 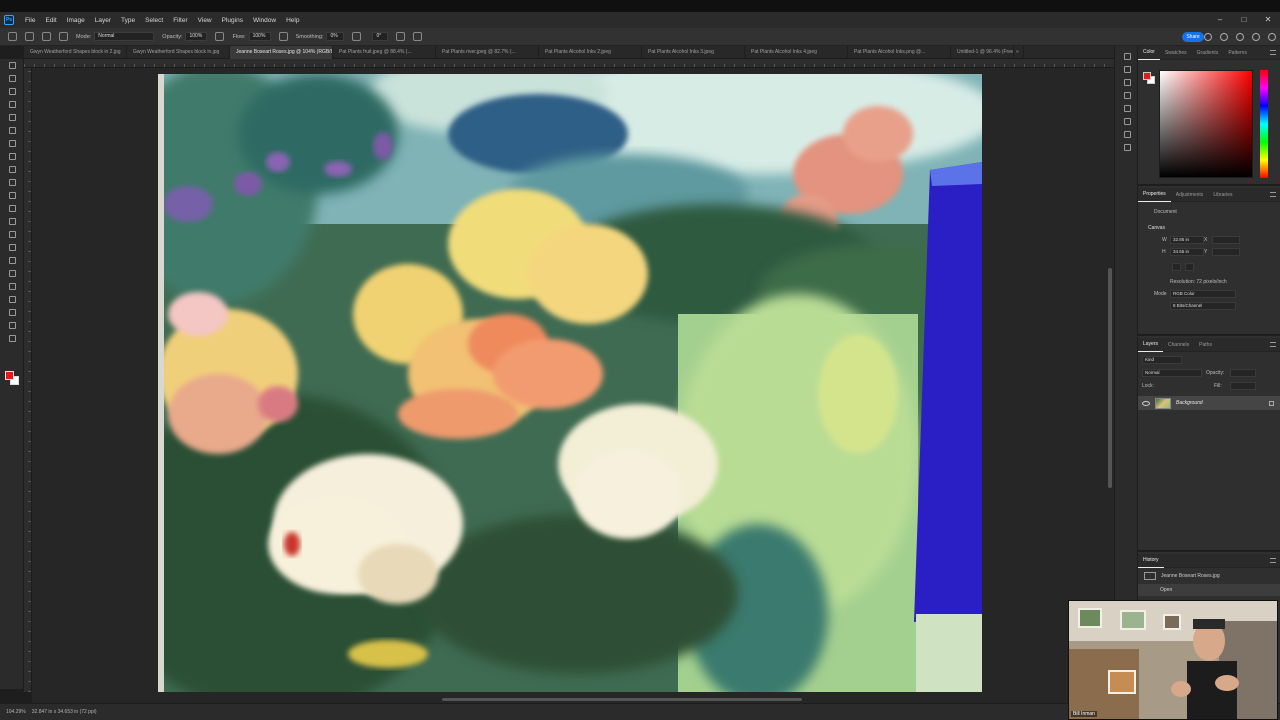 What do you see at coordinates (569, 63) in the screenshot?
I see `horizontal-ruler` at bounding box center [569, 63].